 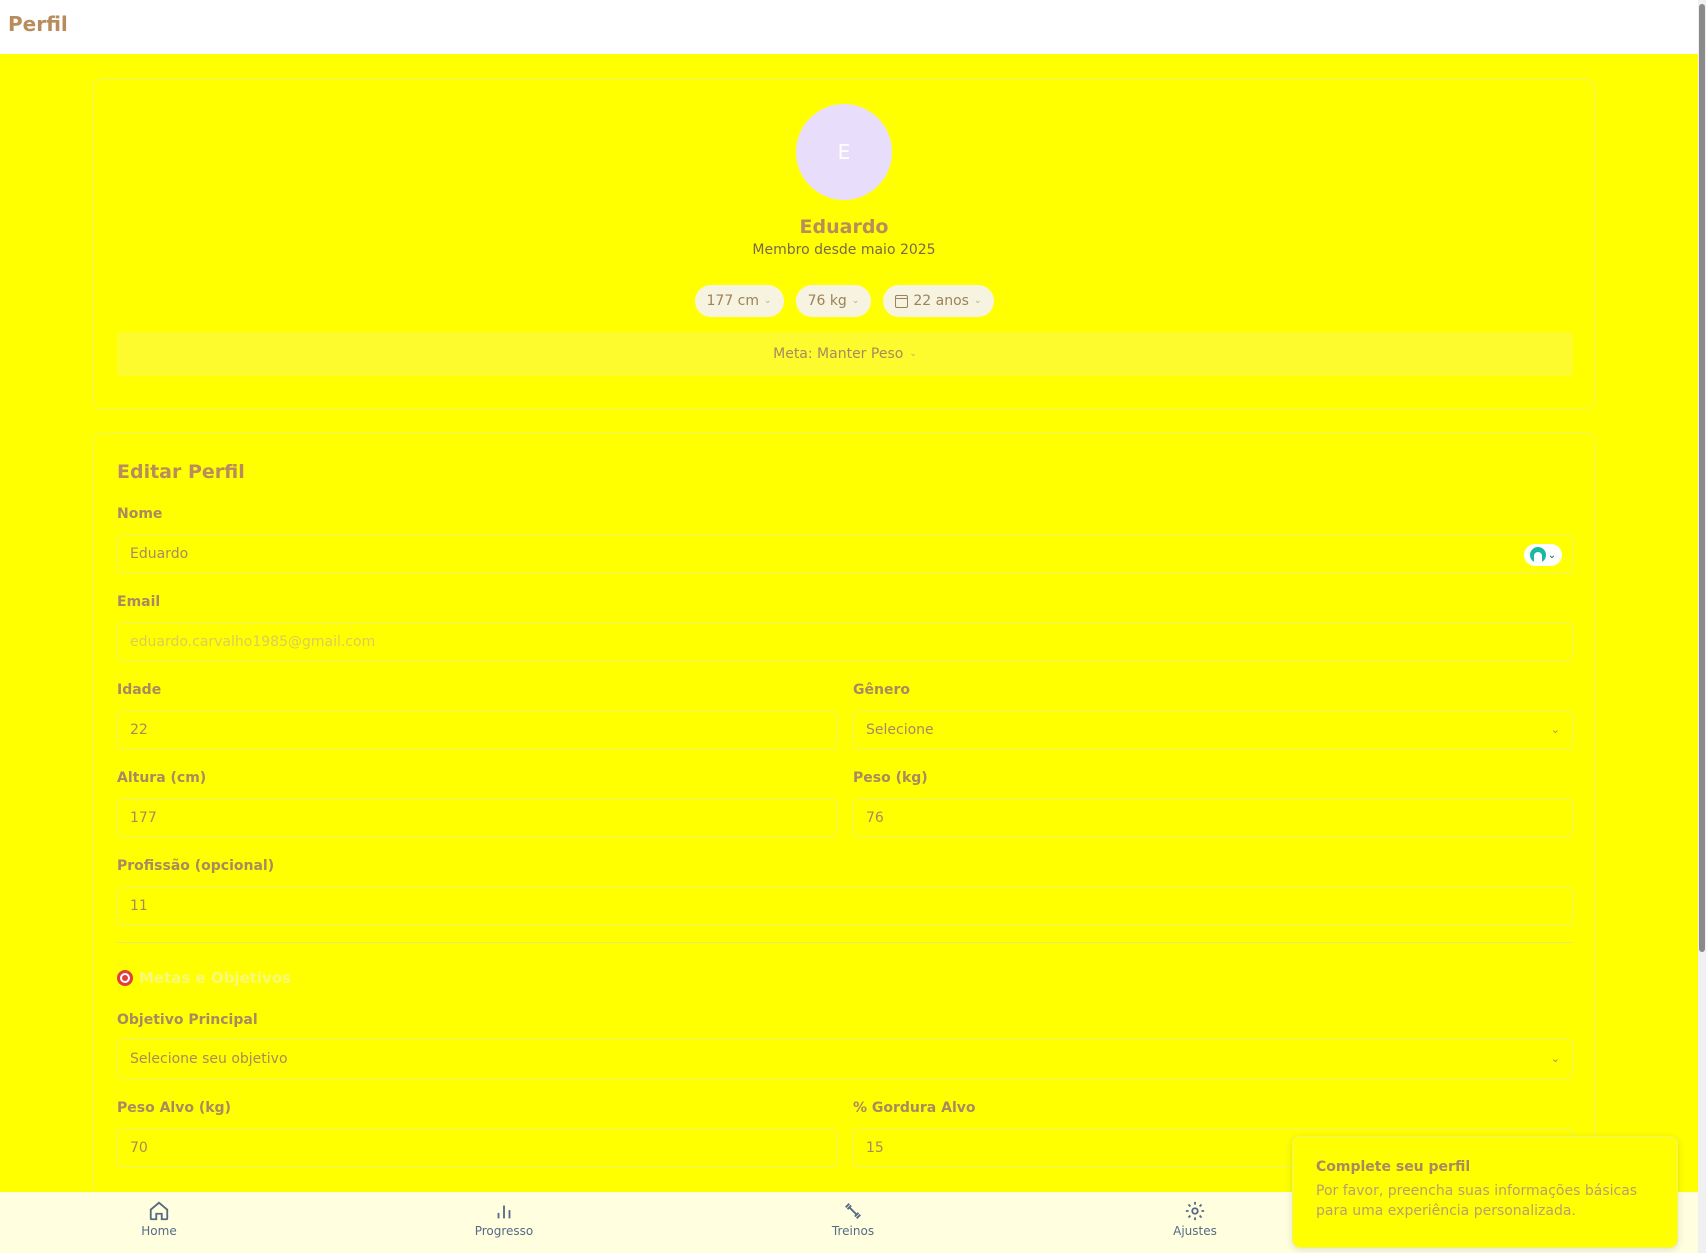 I want to click on password-manager-icon: ⌄, so click(x=1543, y=555).